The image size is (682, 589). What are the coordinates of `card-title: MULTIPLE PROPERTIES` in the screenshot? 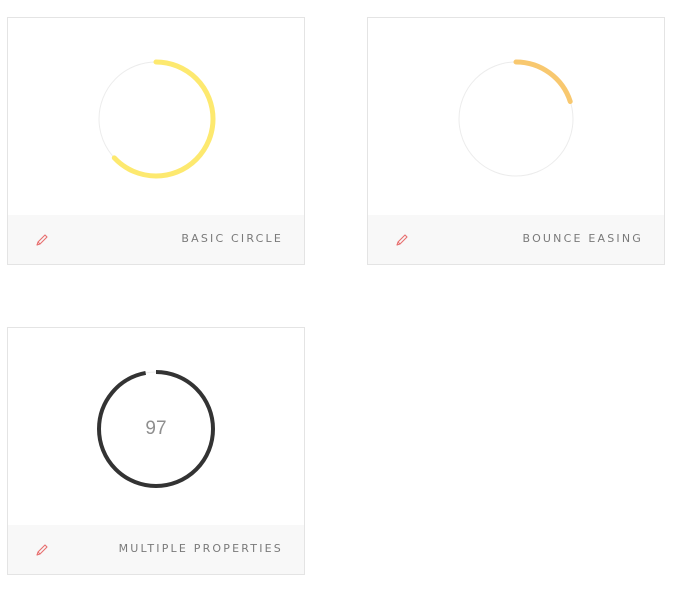 It's located at (200, 548).